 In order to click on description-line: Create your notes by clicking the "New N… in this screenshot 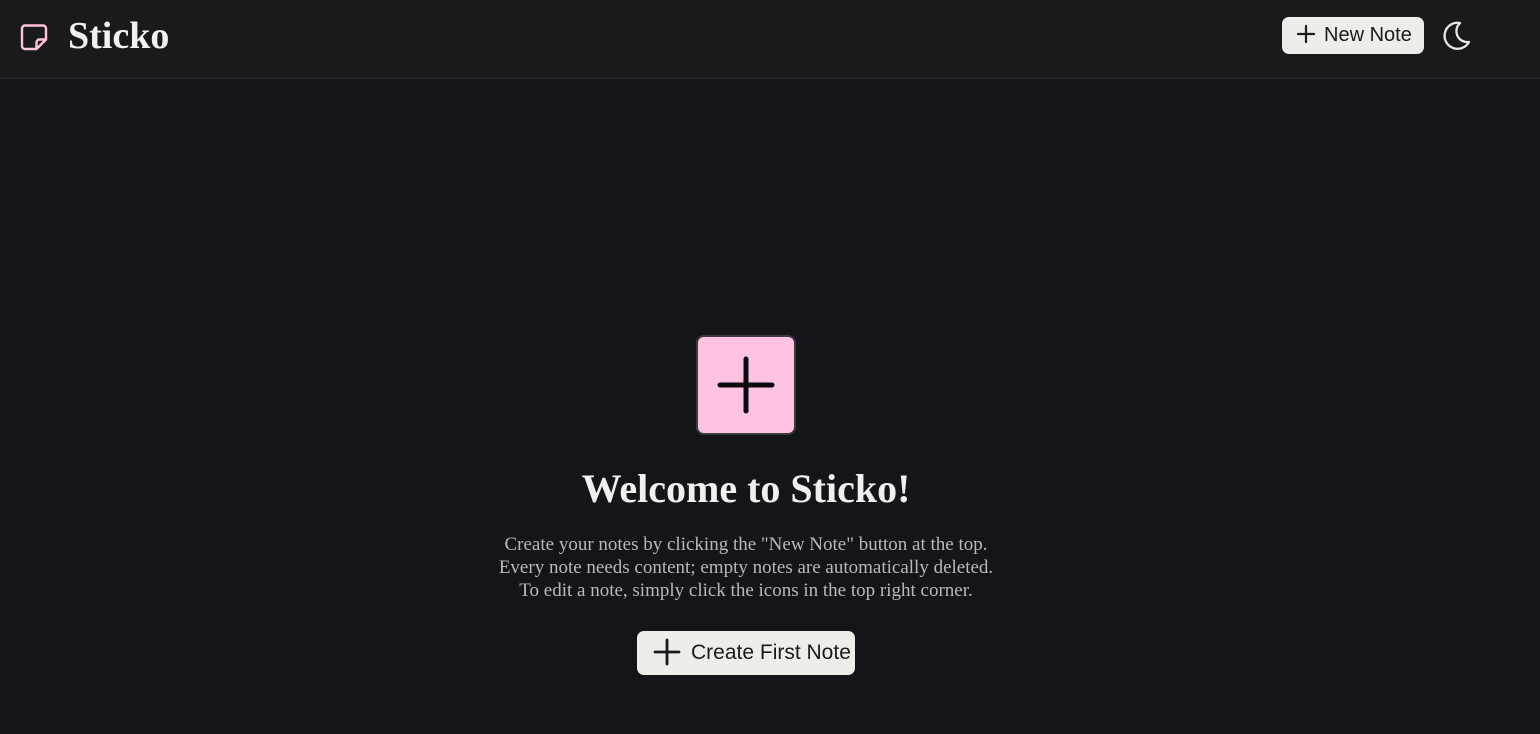, I will do `click(746, 544)`.